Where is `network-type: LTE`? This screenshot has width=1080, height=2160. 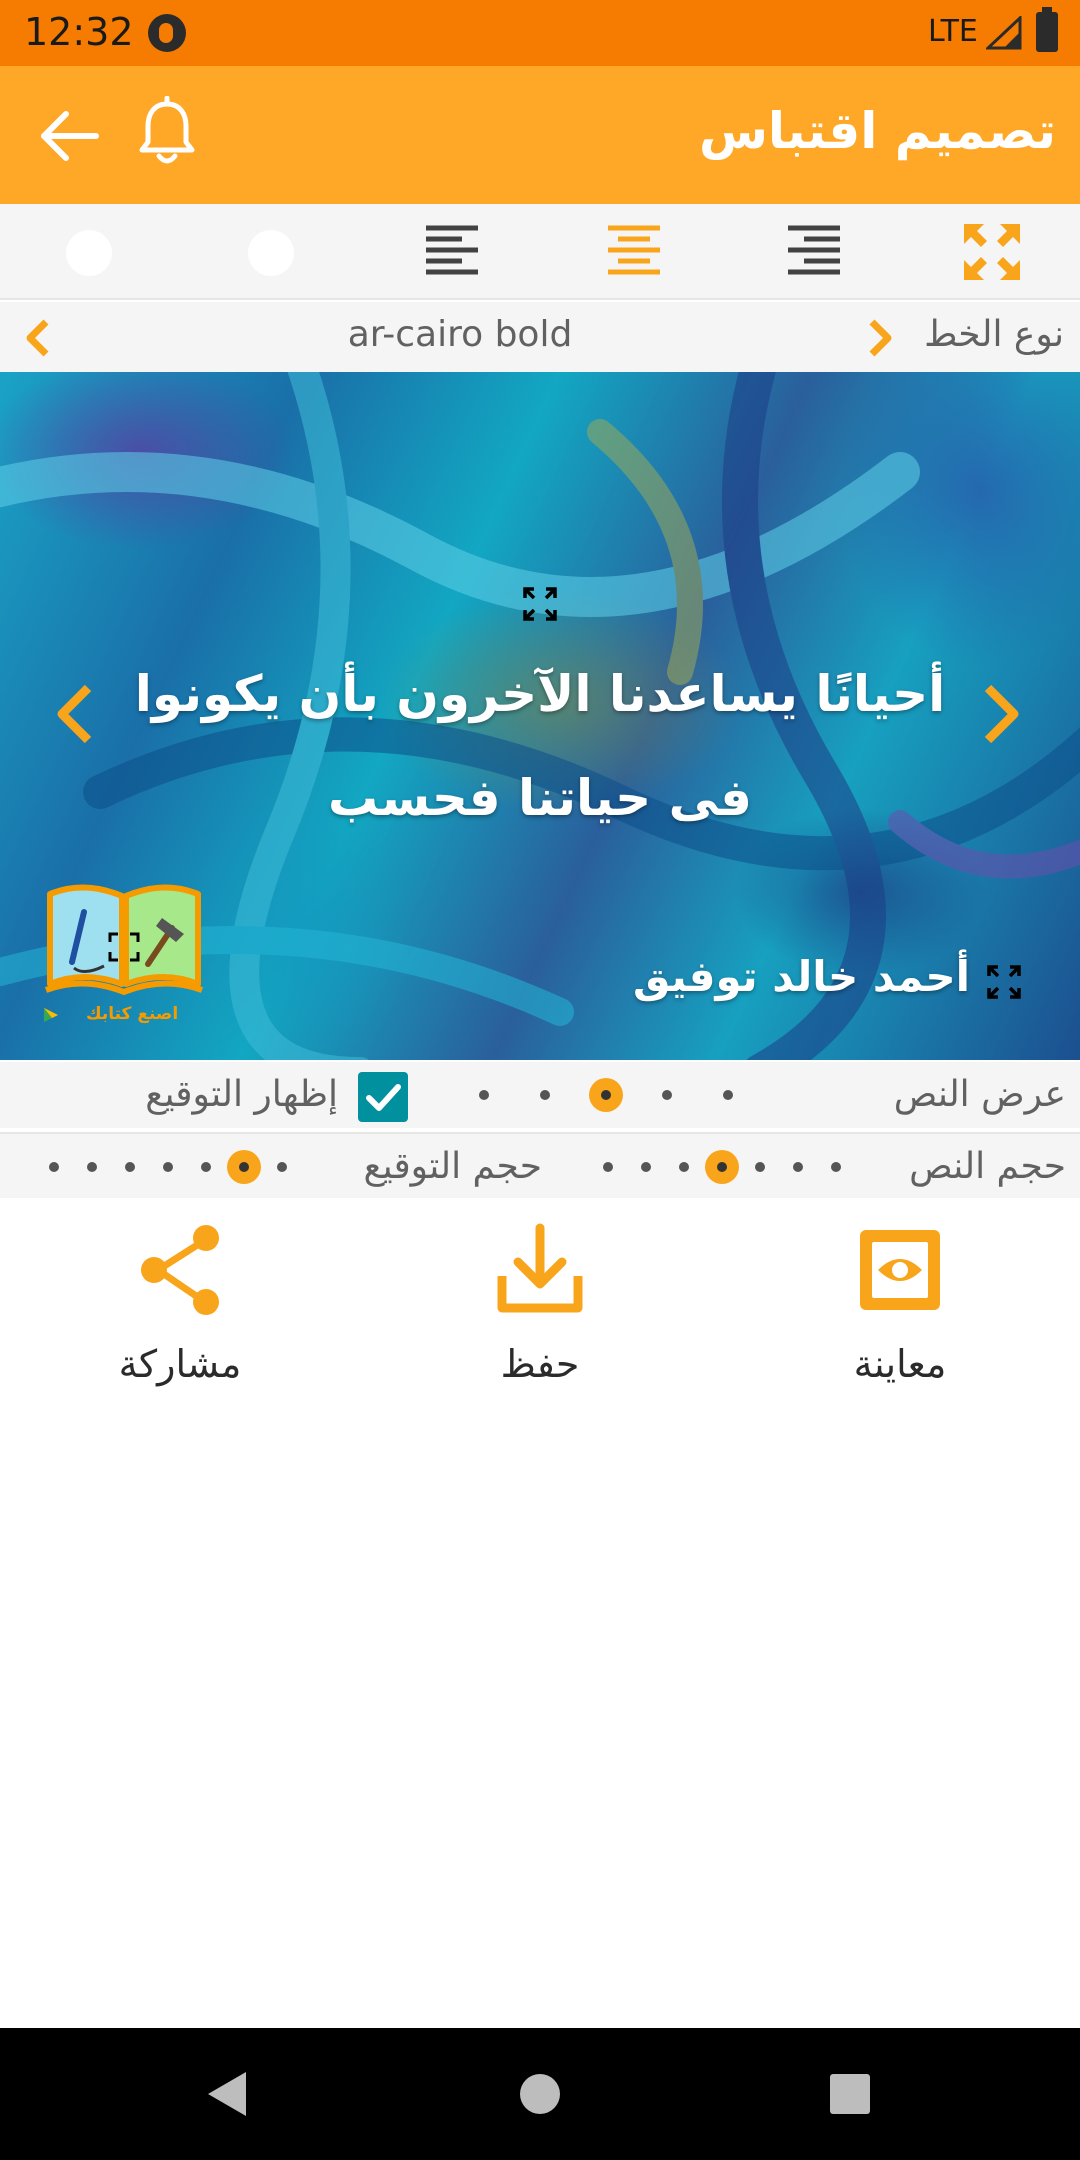
network-type: LTE is located at coordinates (953, 31).